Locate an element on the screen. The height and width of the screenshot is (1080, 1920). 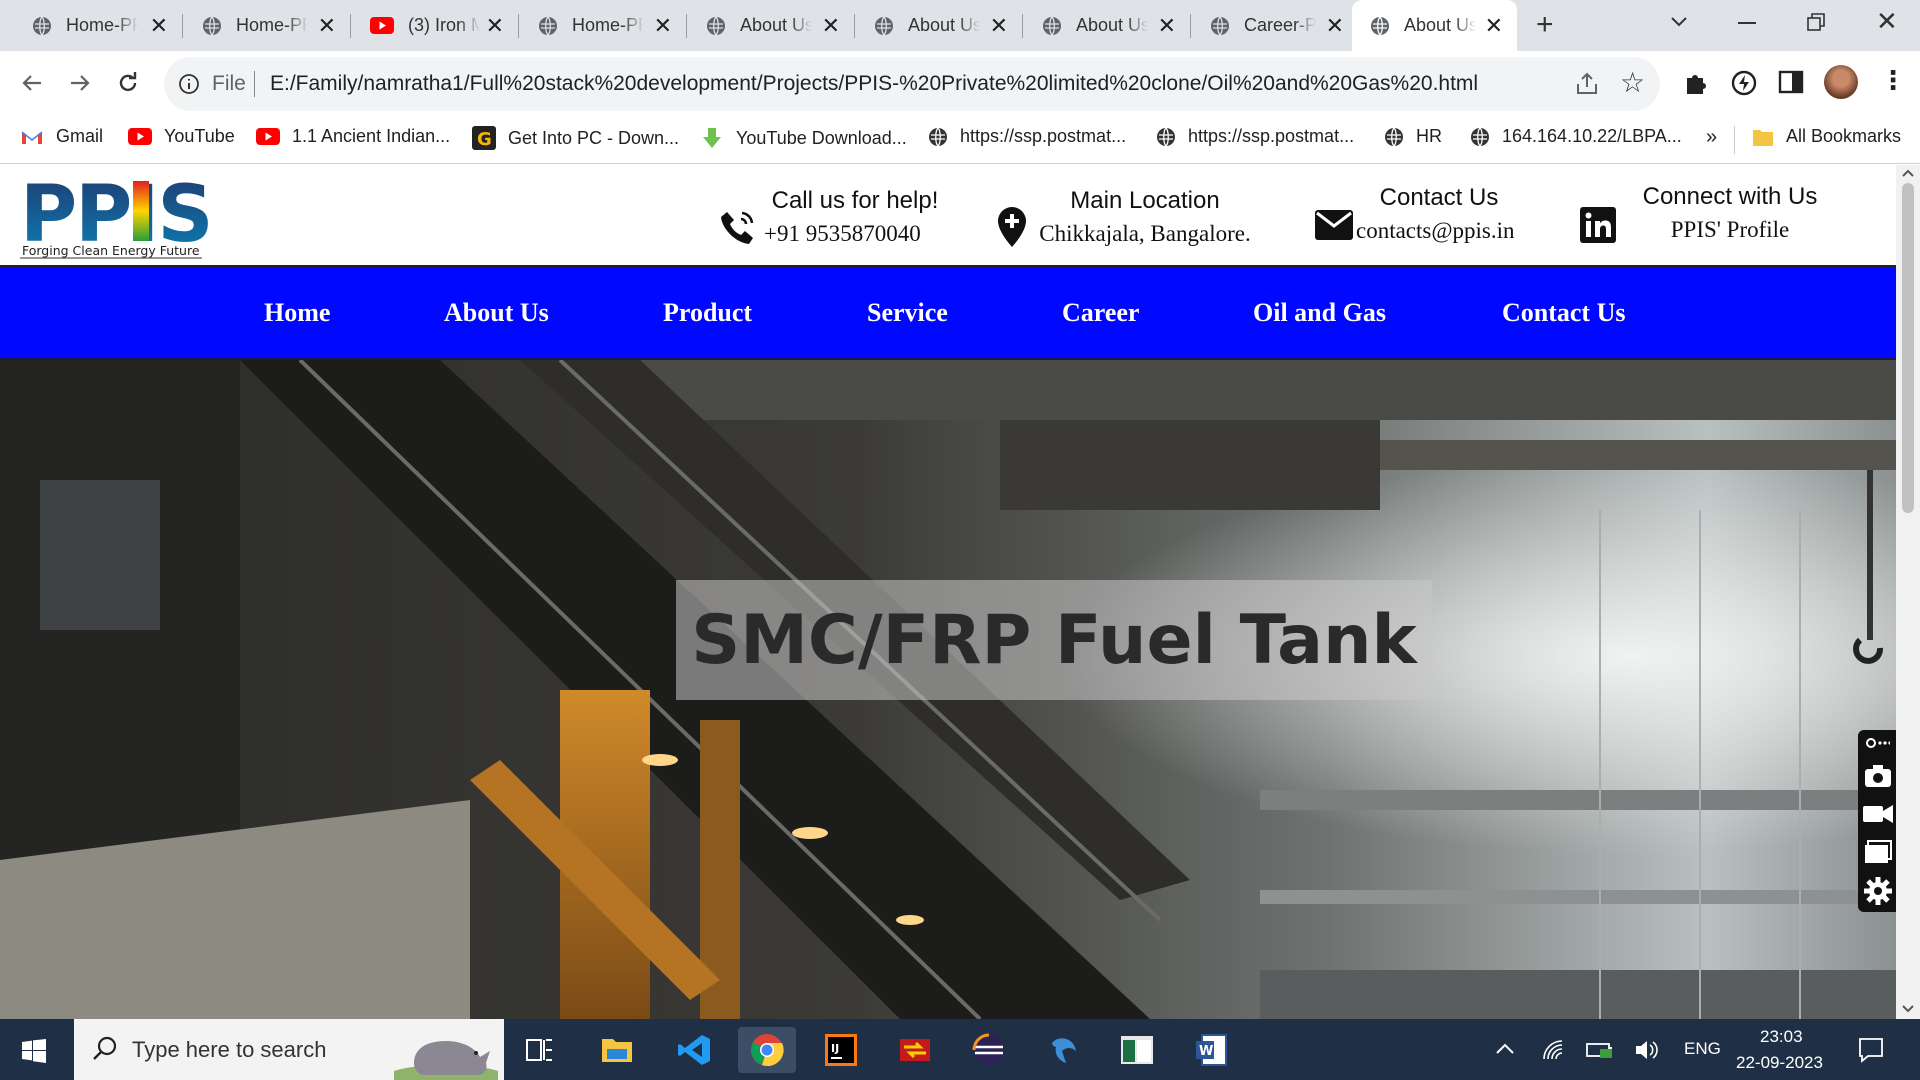
restore-icon is located at coordinates (1816, 22).